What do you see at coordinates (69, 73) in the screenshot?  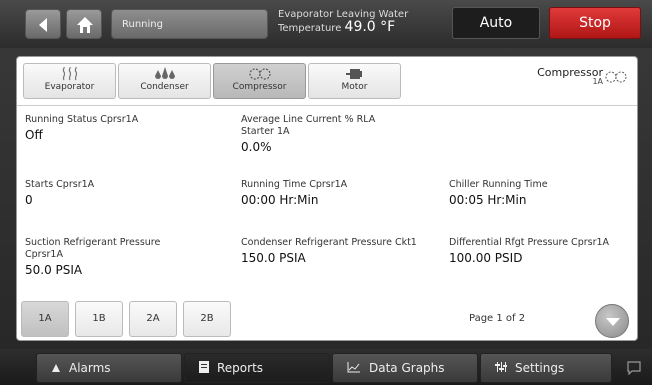 I see `steam-icon` at bounding box center [69, 73].